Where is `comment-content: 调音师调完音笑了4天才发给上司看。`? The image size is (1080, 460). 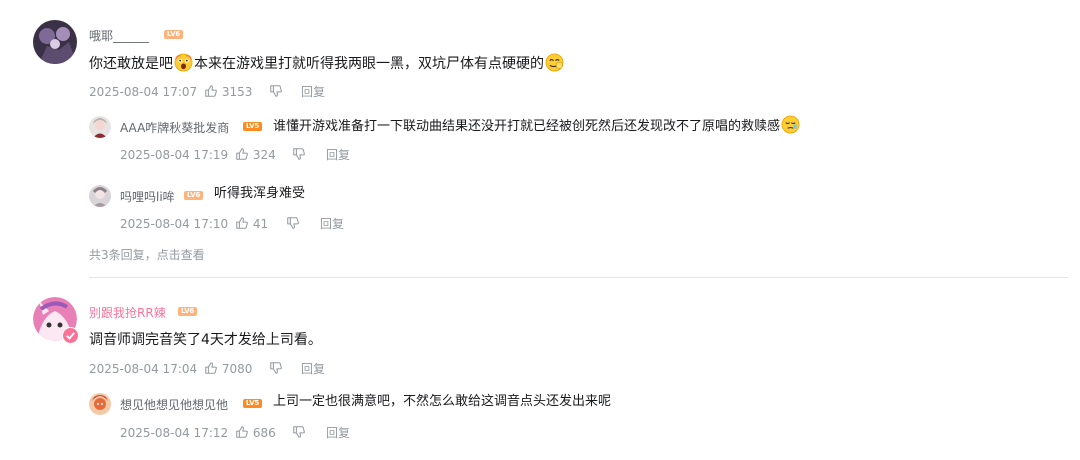 comment-content: 调音师调完音笑了4天才发给上司看。 is located at coordinates (205, 340).